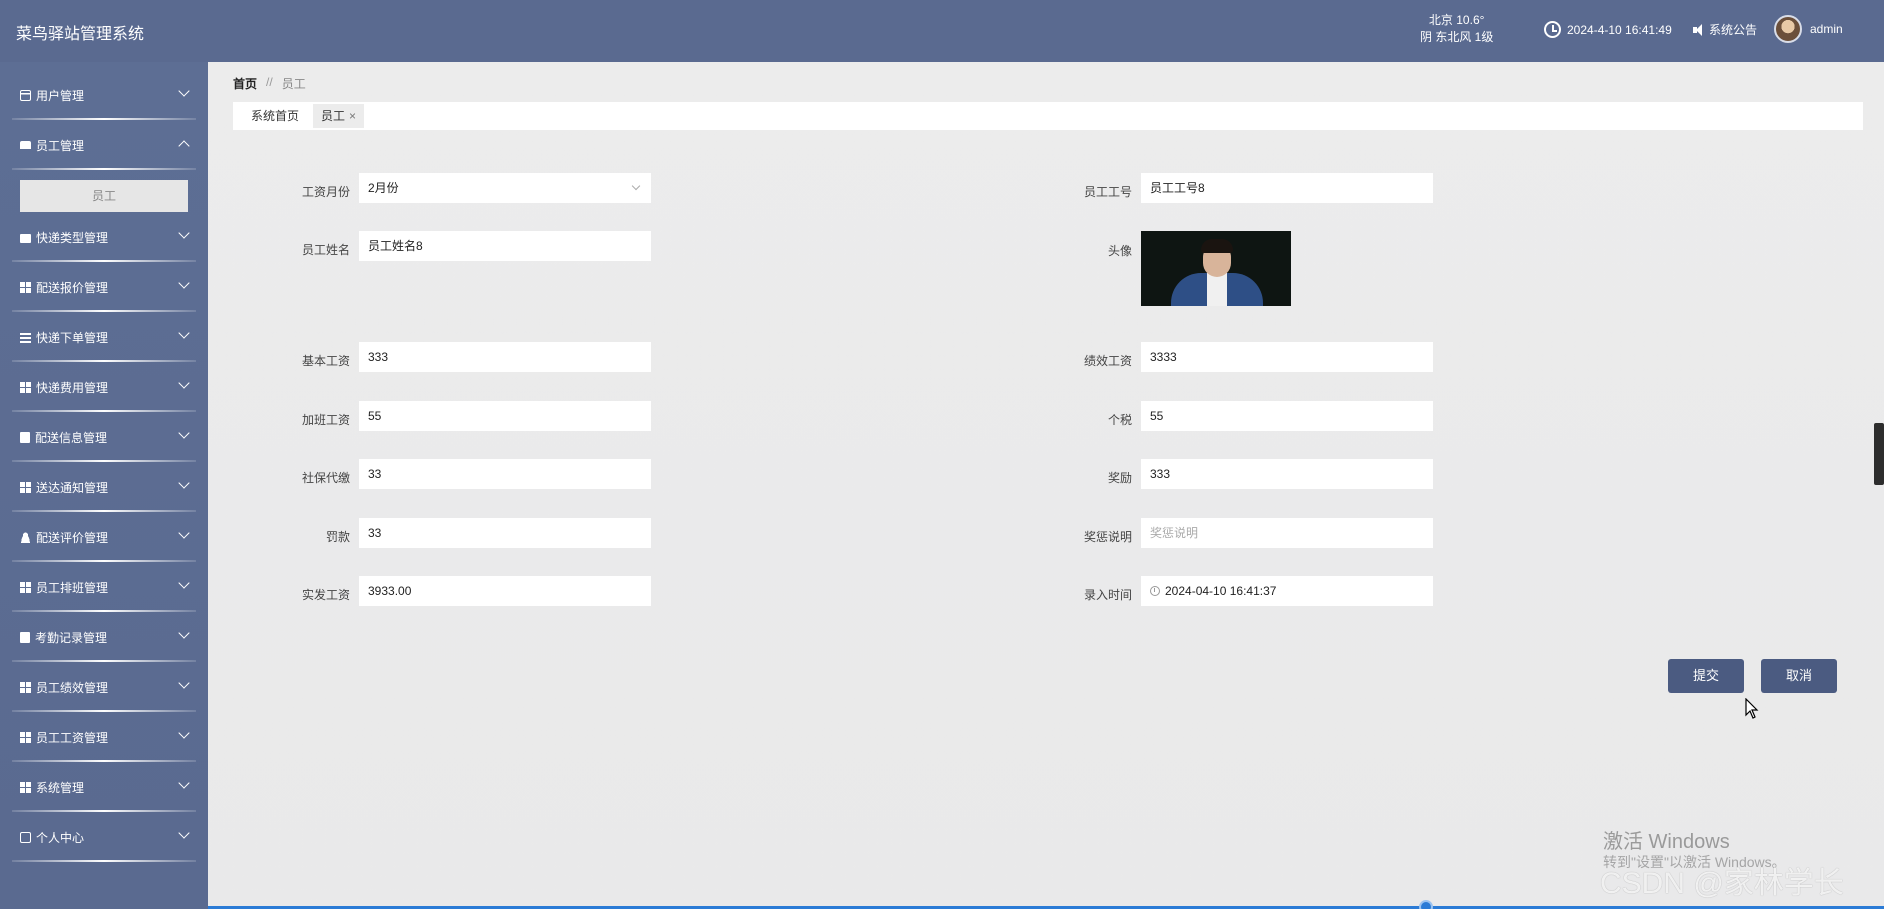 The image size is (1884, 909). I want to click on sidebar-item-label: 员工管理, so click(60, 145).